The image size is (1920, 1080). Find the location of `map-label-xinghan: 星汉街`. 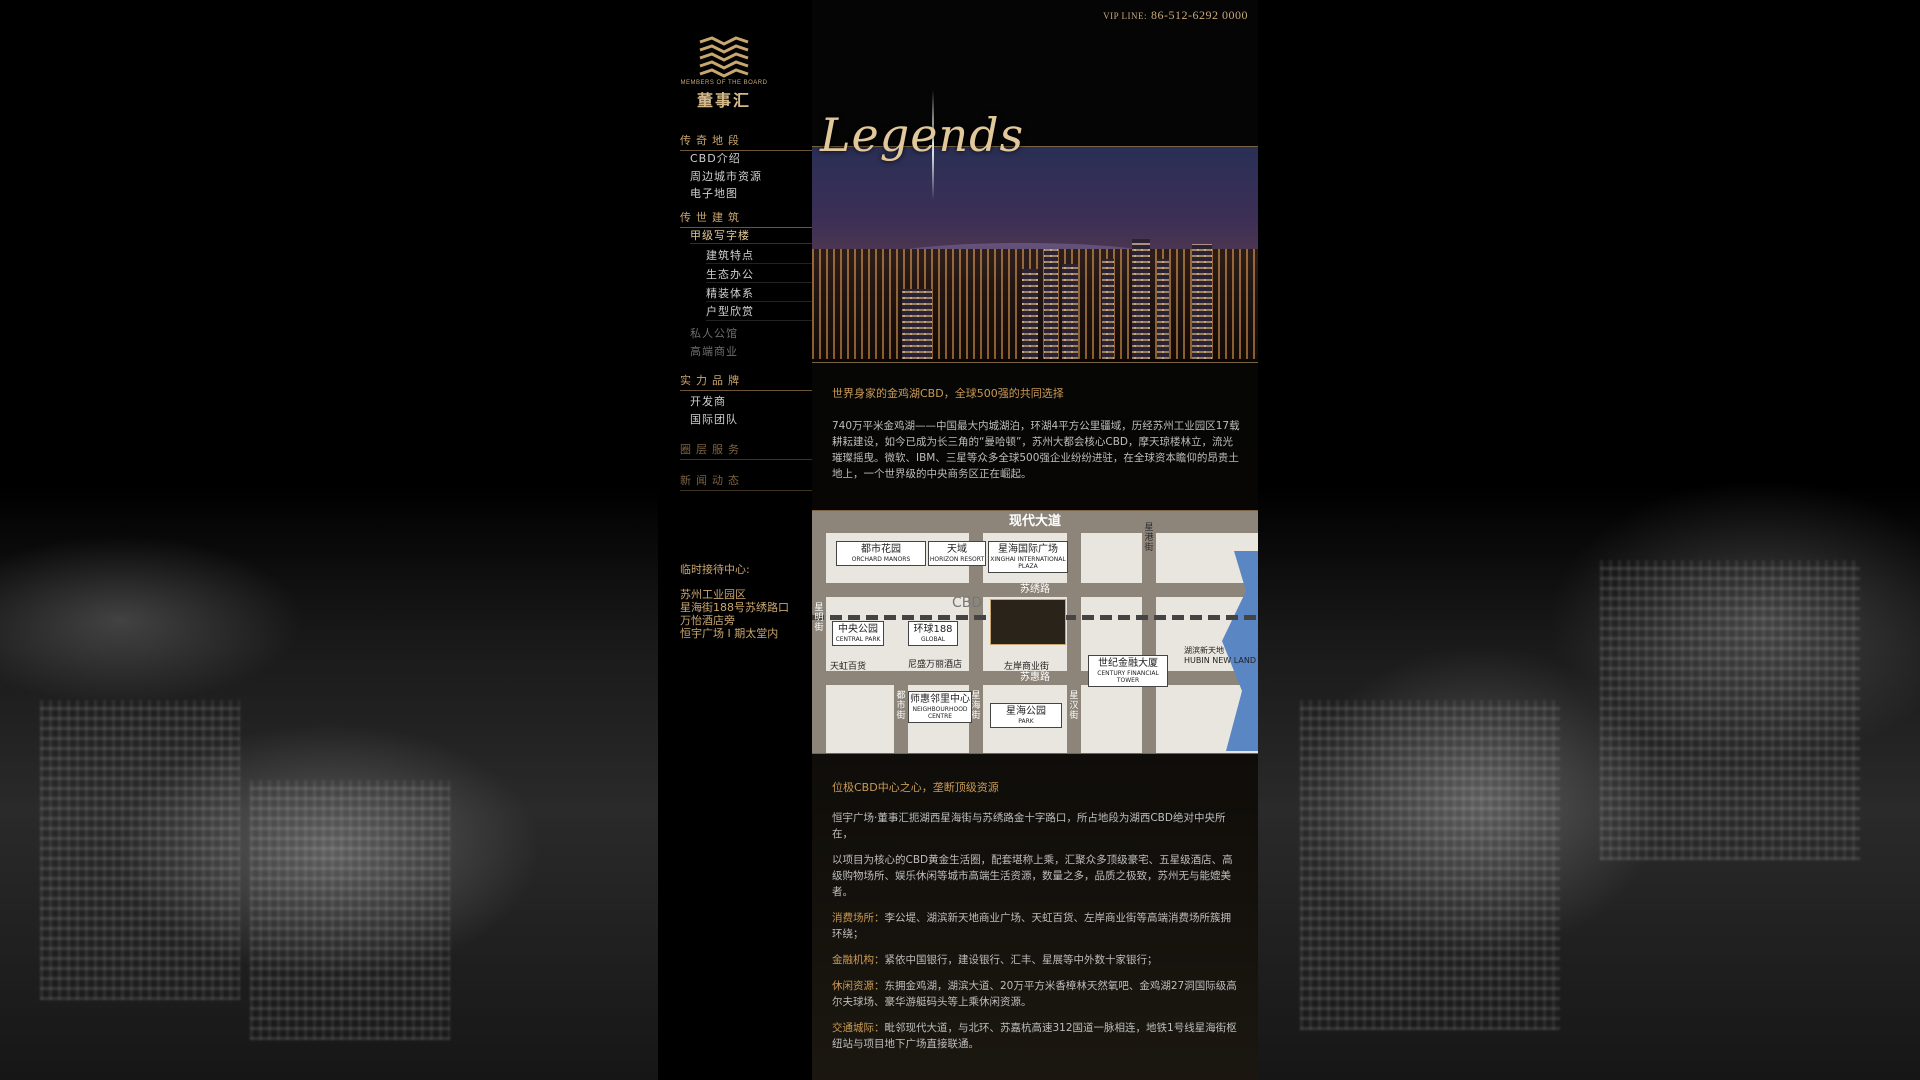

map-label-xinghan: 星汉街 is located at coordinates (1074, 706).